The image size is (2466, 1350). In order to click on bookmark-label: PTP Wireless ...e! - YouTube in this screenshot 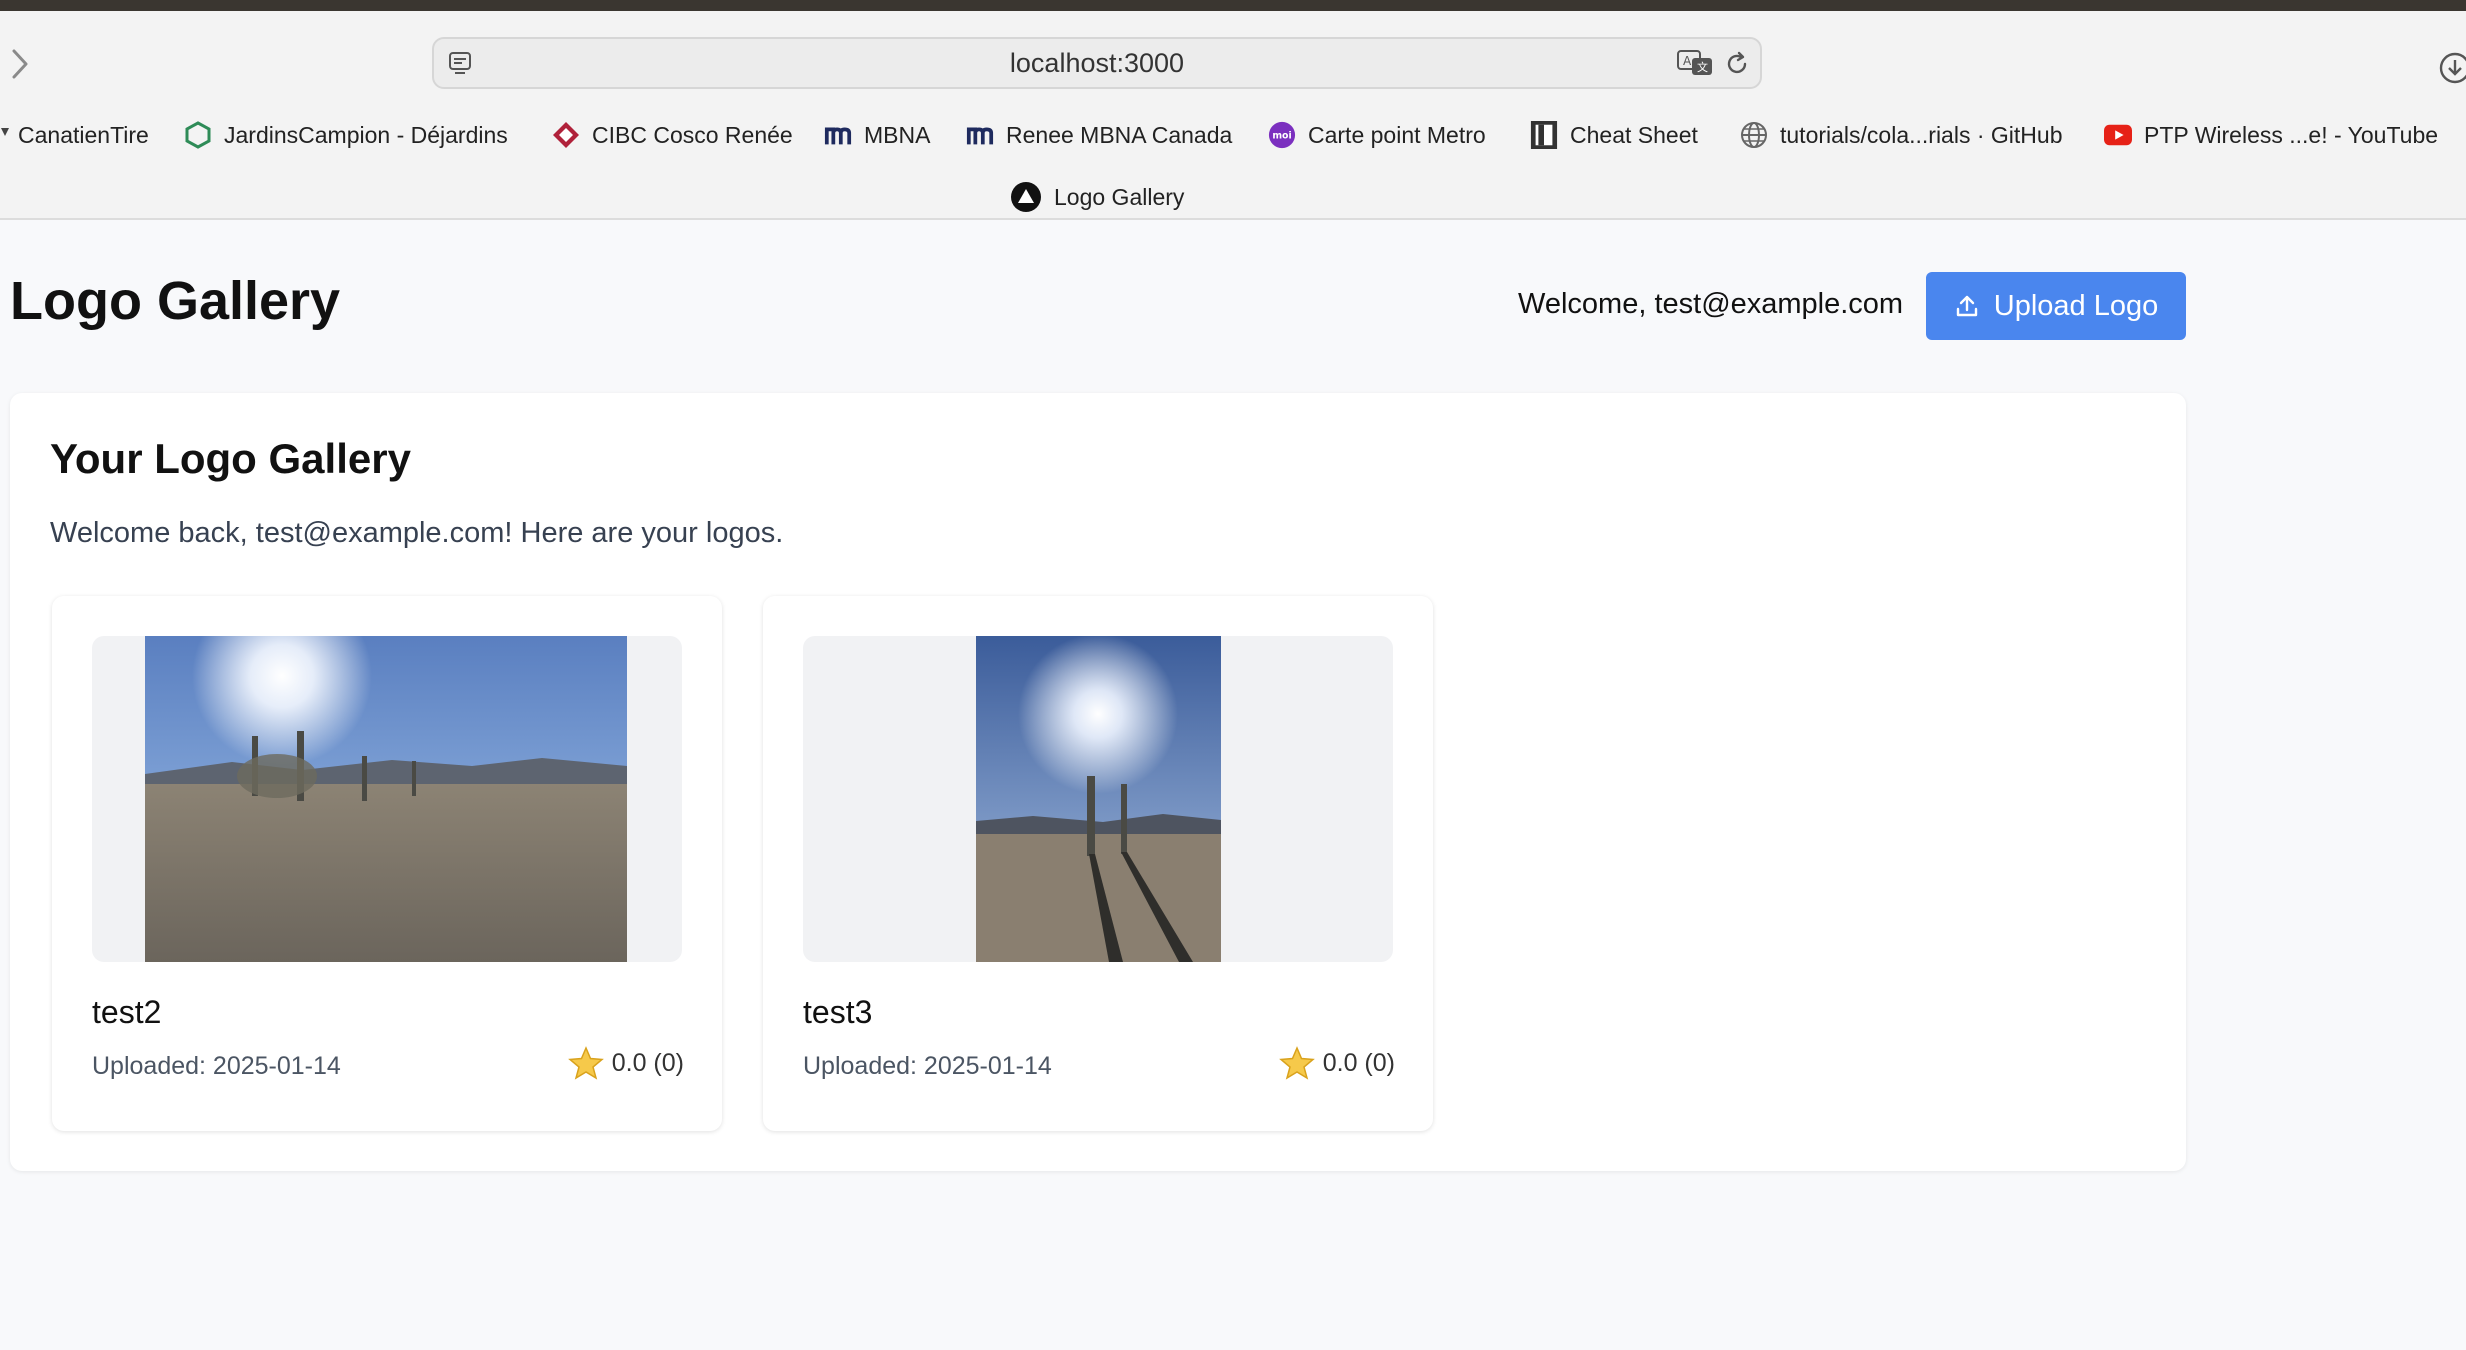, I will do `click(2291, 134)`.